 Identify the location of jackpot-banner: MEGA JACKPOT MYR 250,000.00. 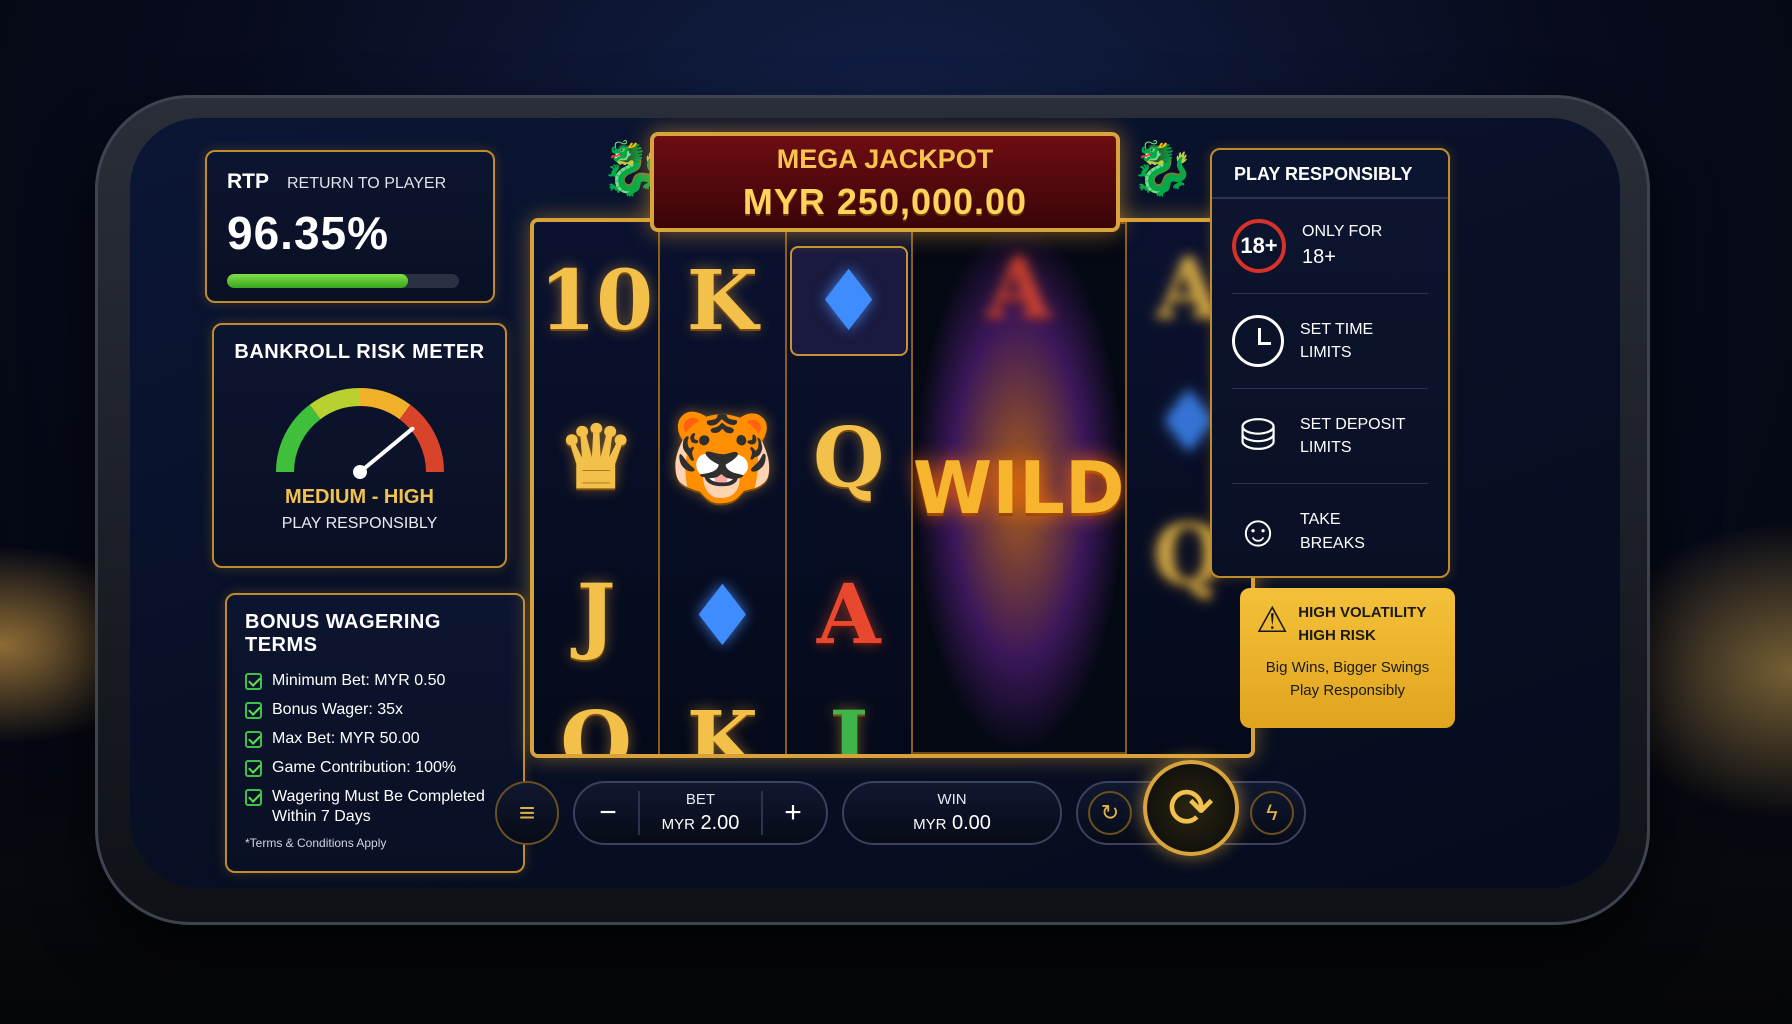
(885, 182).